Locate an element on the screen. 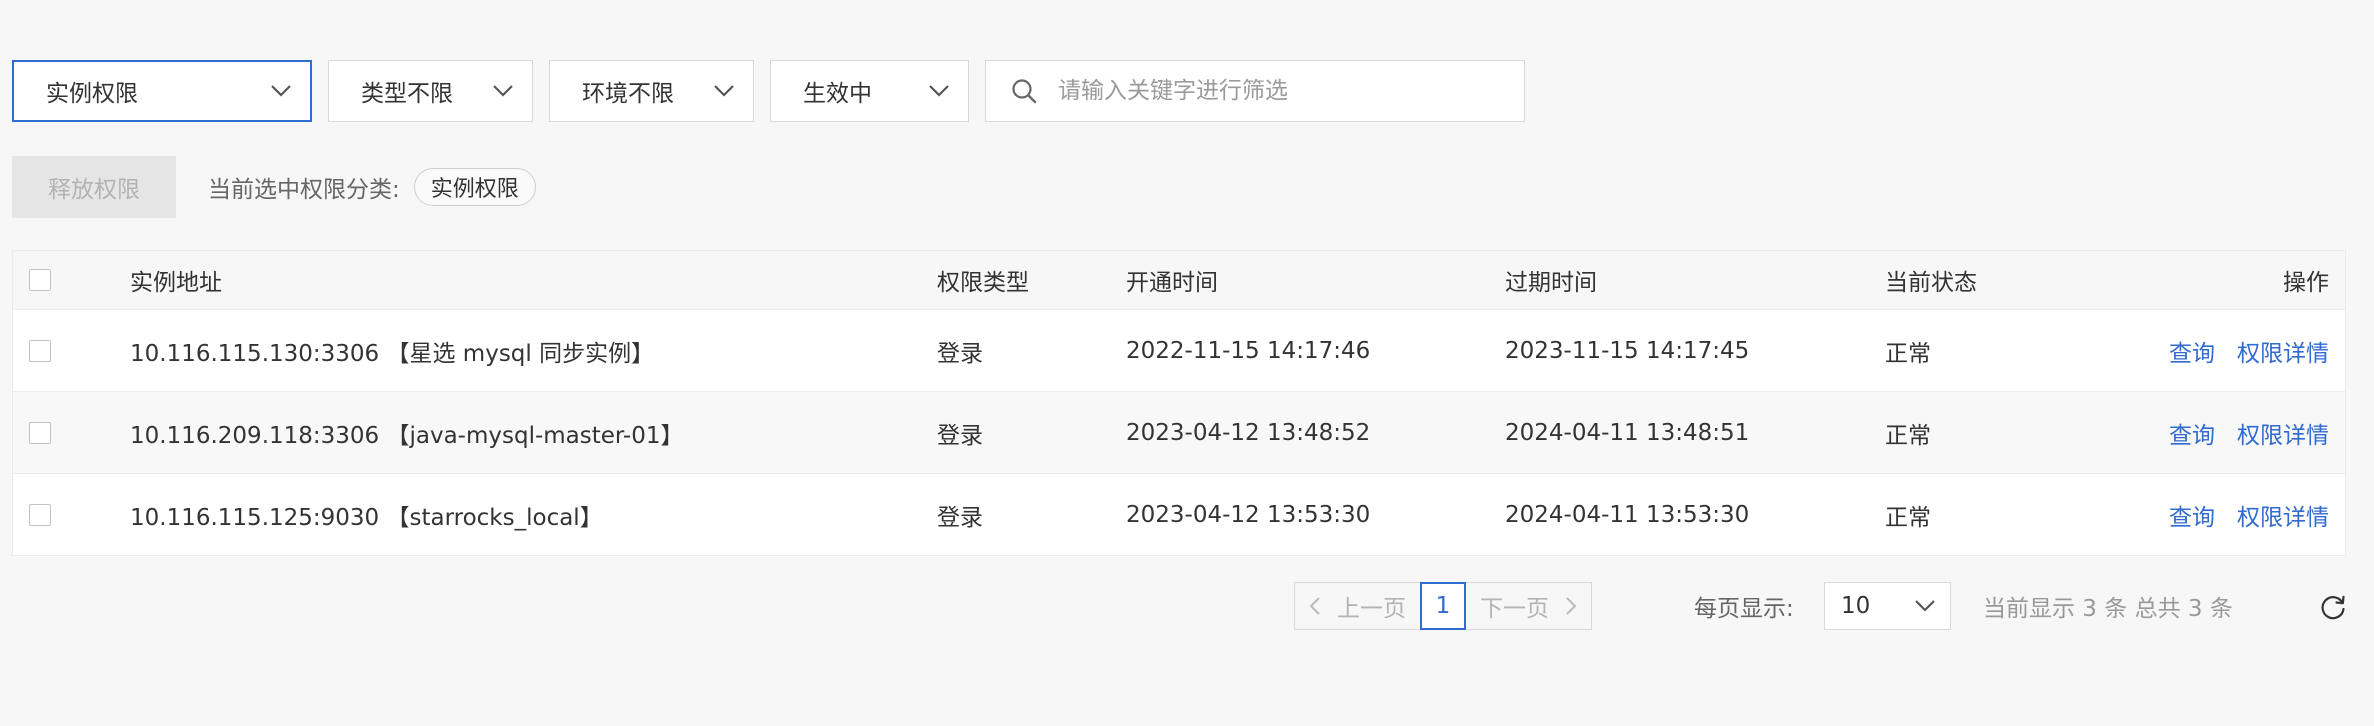 The width and height of the screenshot is (2374, 726). select-all-checkbox is located at coordinates (40, 280).